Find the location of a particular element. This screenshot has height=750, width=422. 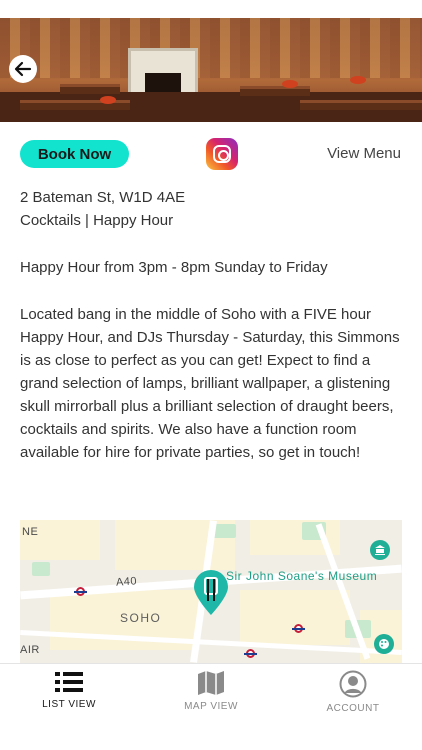

account-icon is located at coordinates (353, 684).